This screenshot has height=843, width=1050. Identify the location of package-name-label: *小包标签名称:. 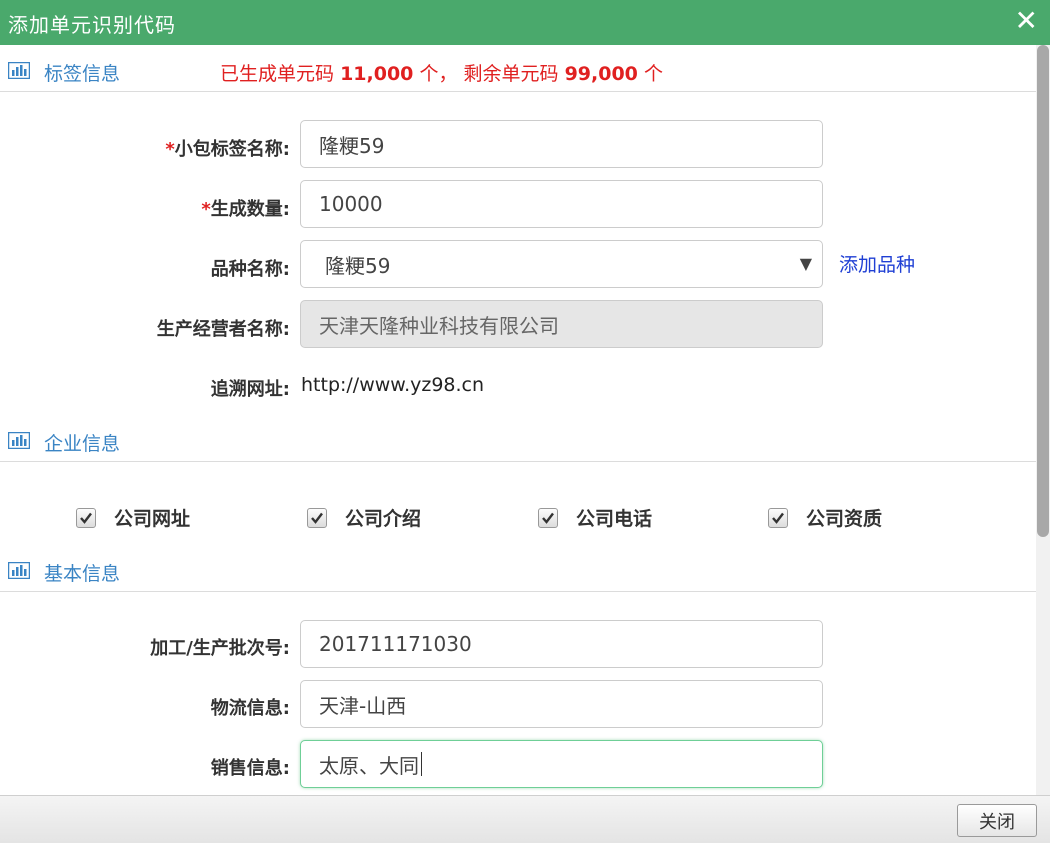
(227, 149).